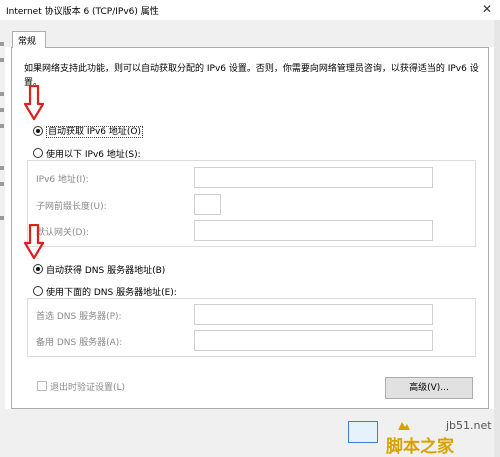 The image size is (500, 457). Describe the element at coordinates (38, 291) in the screenshot. I see `radio-manual-dns` at that location.